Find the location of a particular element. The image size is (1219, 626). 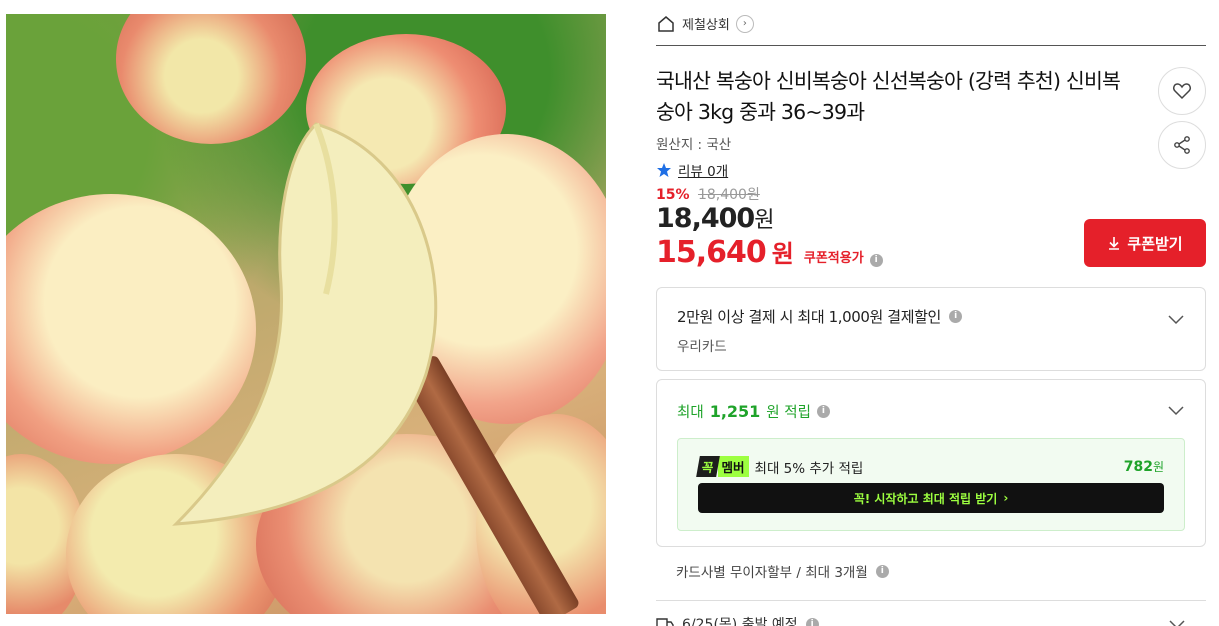

sale-price-value: 18,400 is located at coordinates (705, 218).